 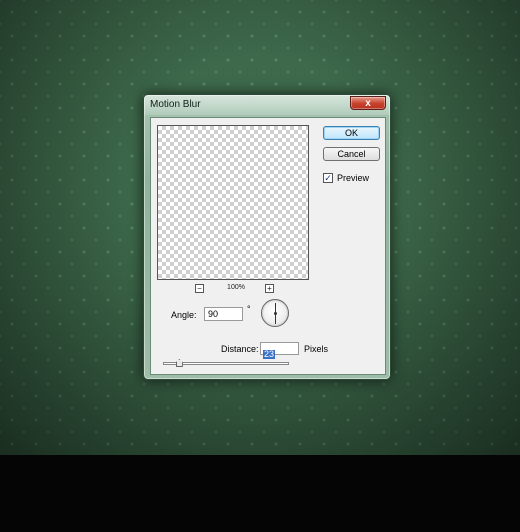 What do you see at coordinates (279, 350) in the screenshot?
I see `distance-input: 23` at bounding box center [279, 350].